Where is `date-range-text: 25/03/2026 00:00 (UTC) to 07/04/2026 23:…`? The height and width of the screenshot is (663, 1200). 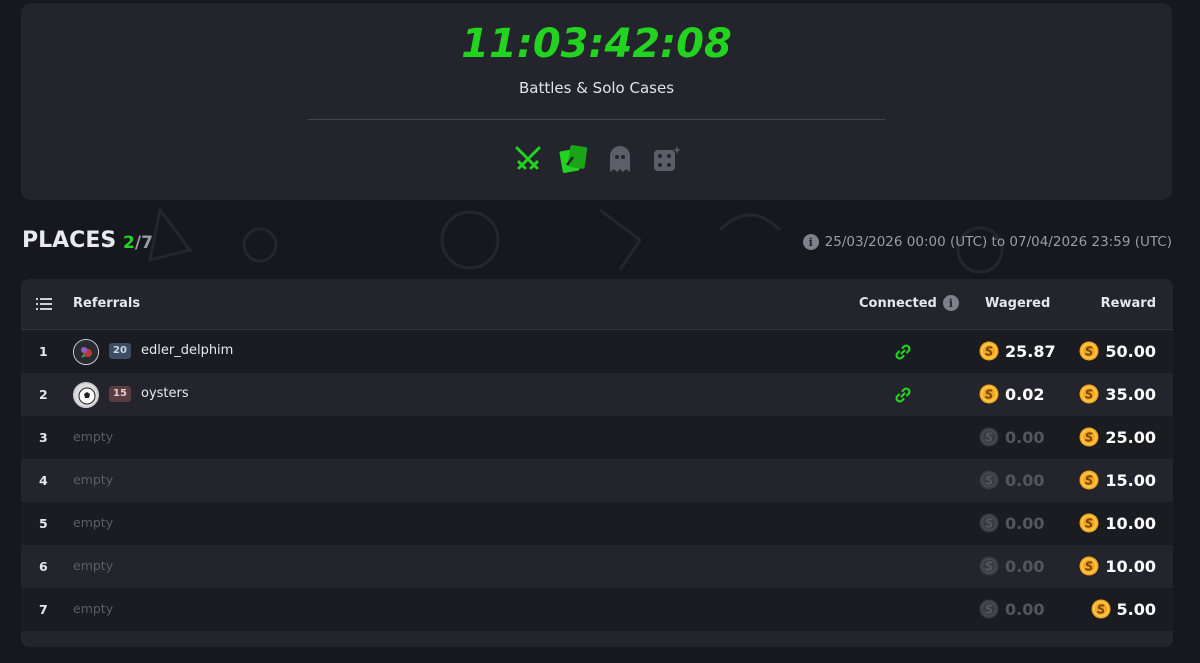 date-range-text: 25/03/2026 00:00 (UTC) to 07/04/2026 23:… is located at coordinates (998, 242).